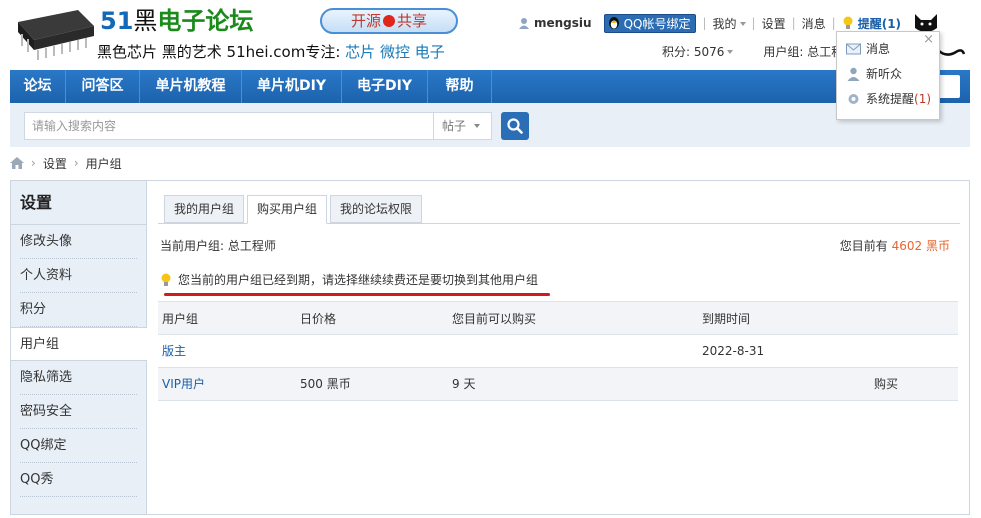  I want to click on usergroup-tabs: 我的用户组 购买用户组 我的论坛权限, so click(294, 209).